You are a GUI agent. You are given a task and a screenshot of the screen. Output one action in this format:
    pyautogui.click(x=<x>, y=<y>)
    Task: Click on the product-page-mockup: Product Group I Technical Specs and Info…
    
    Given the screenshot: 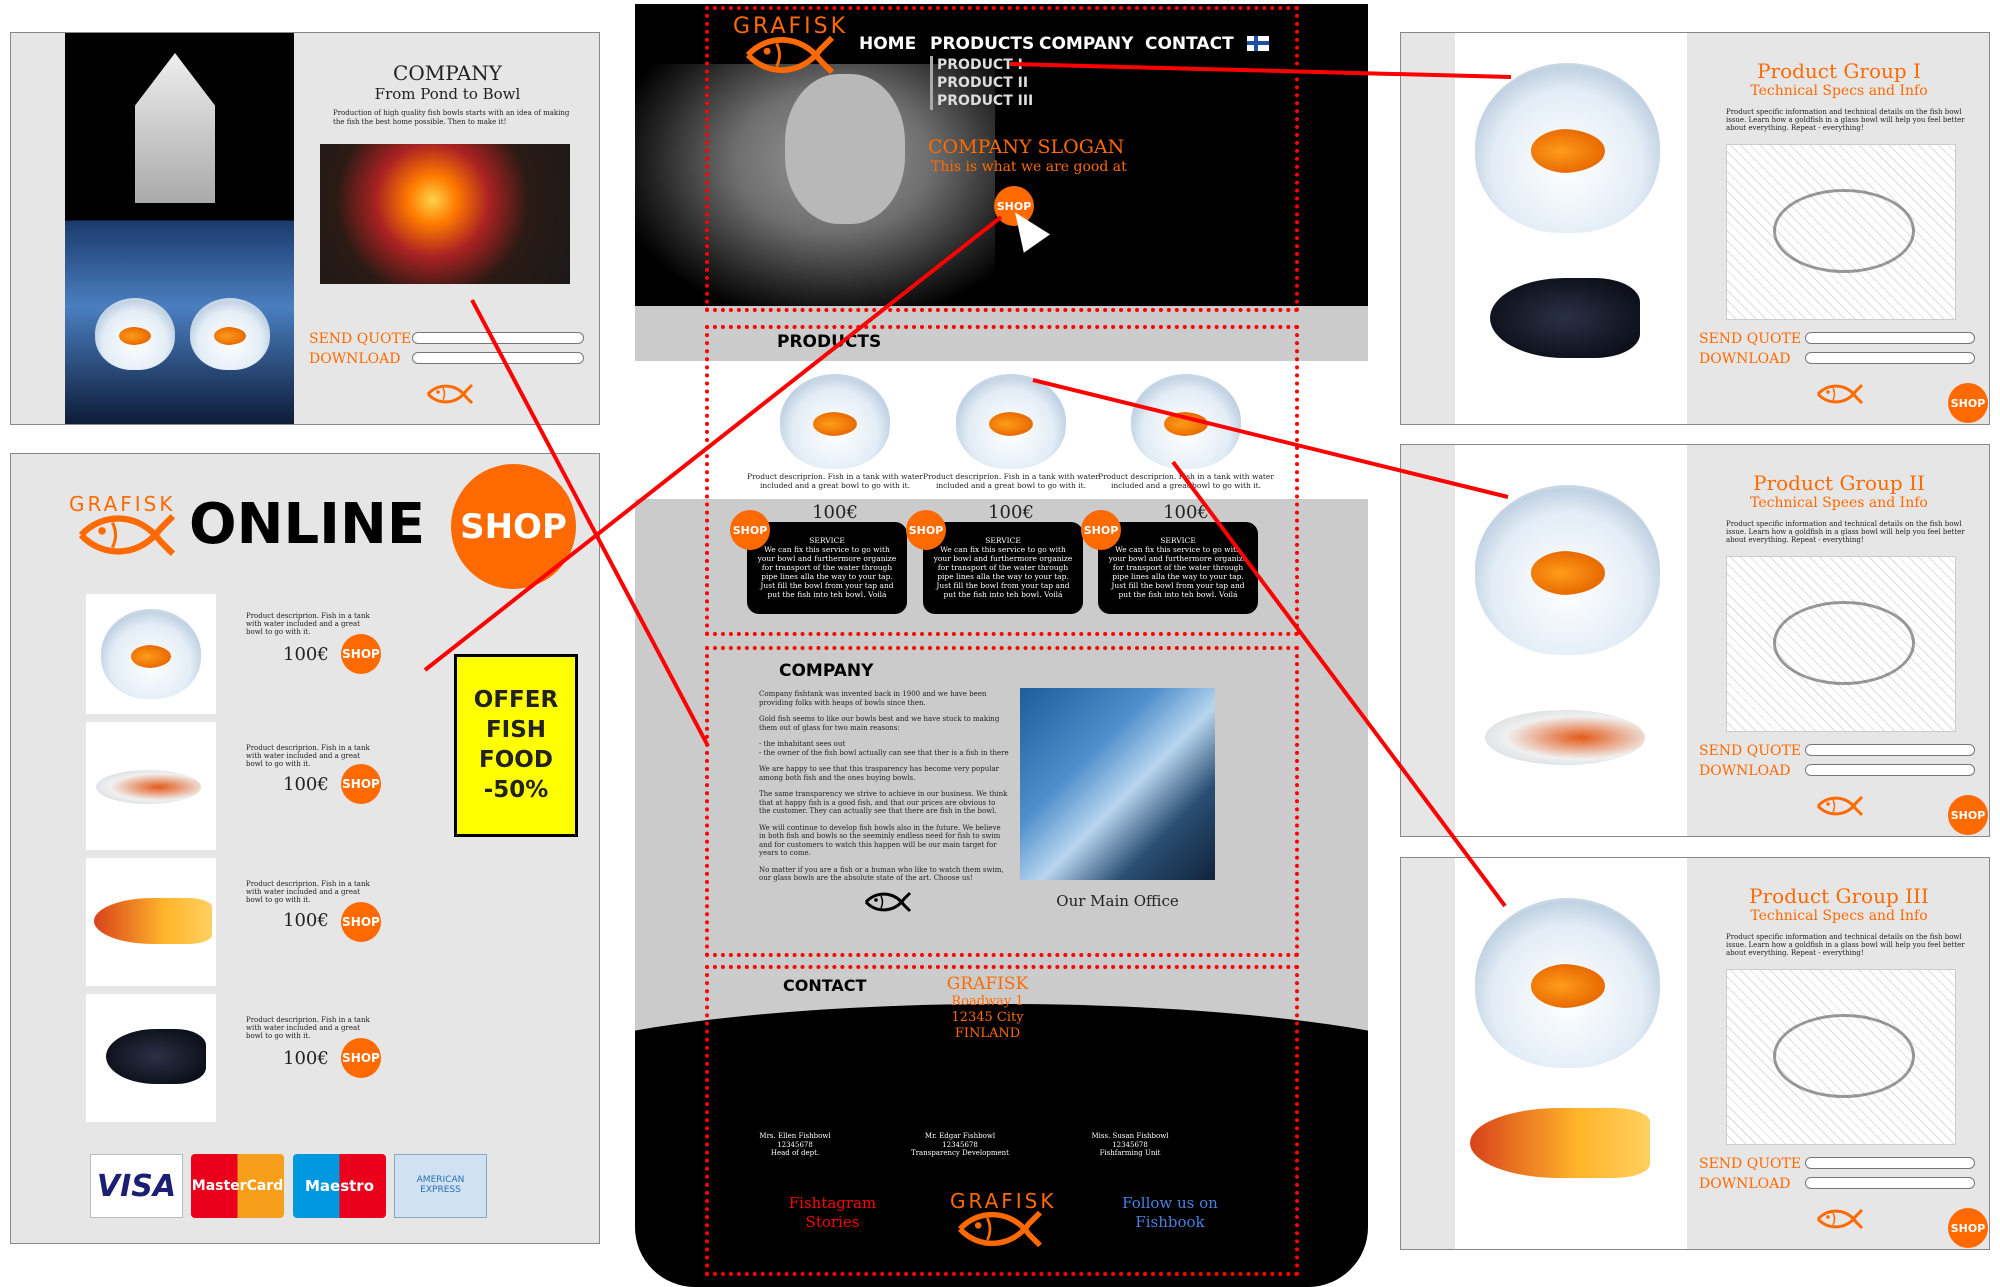 What is the action you would take?
    pyautogui.click(x=1695, y=228)
    